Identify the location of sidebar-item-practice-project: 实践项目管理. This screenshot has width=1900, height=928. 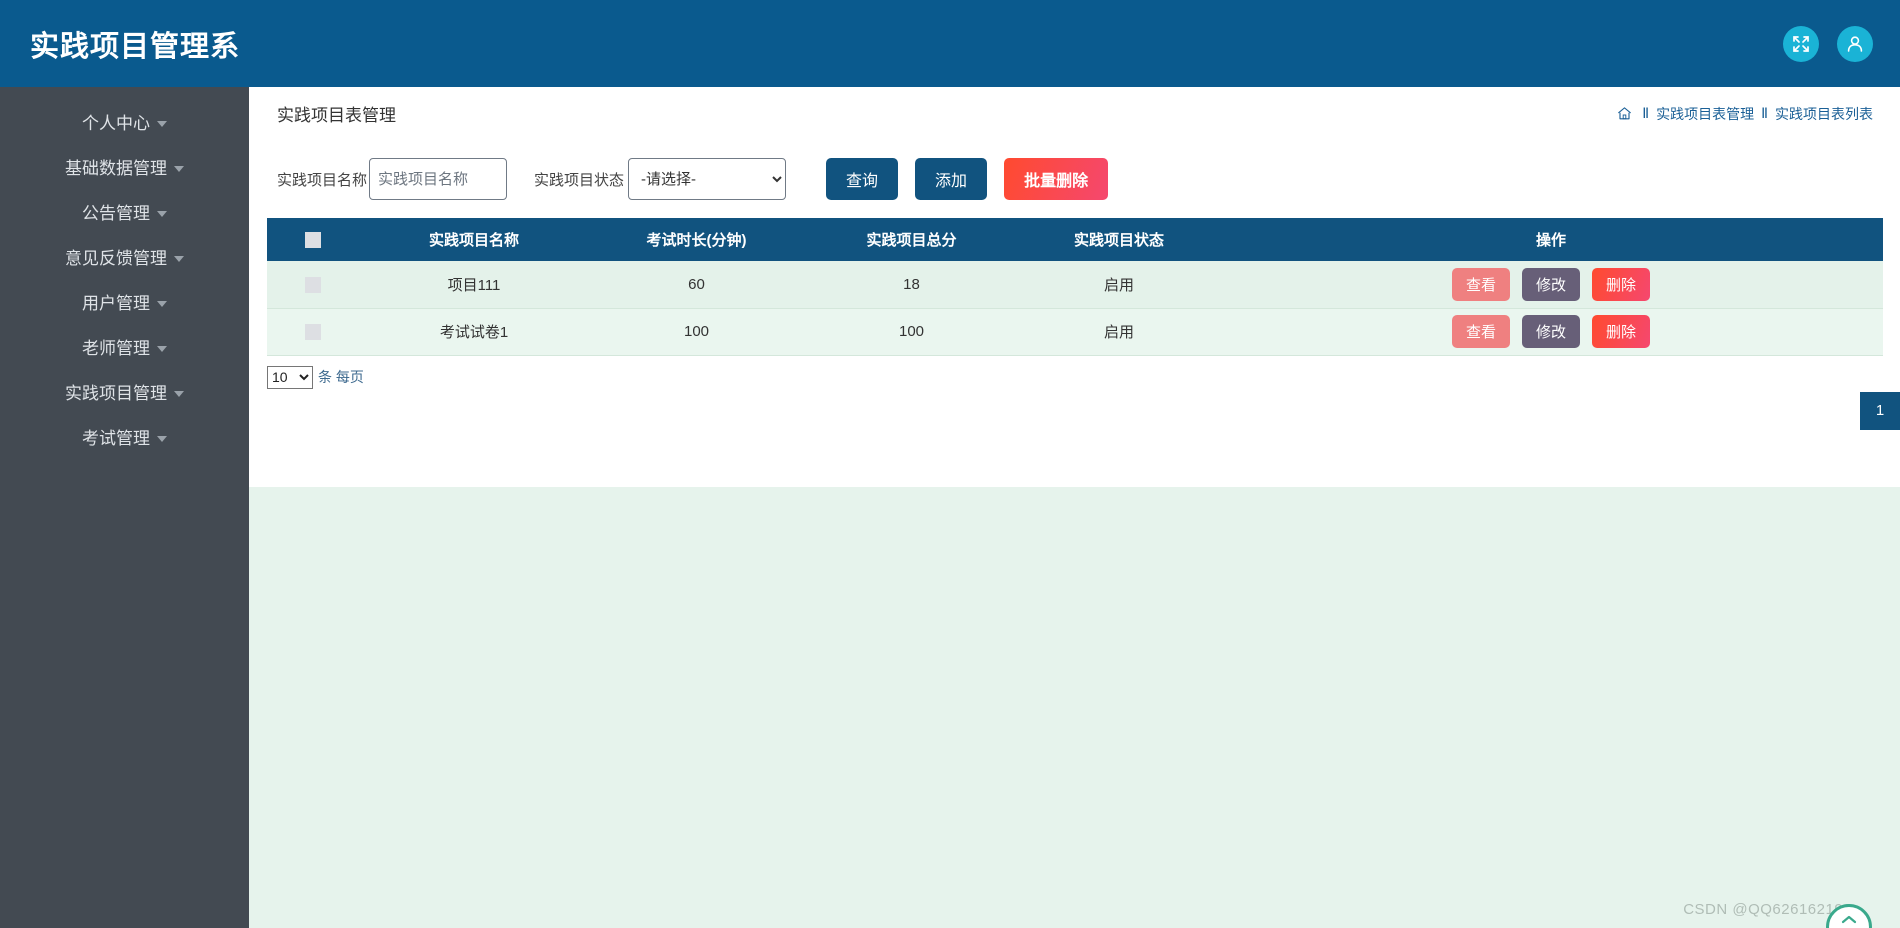
(124, 391).